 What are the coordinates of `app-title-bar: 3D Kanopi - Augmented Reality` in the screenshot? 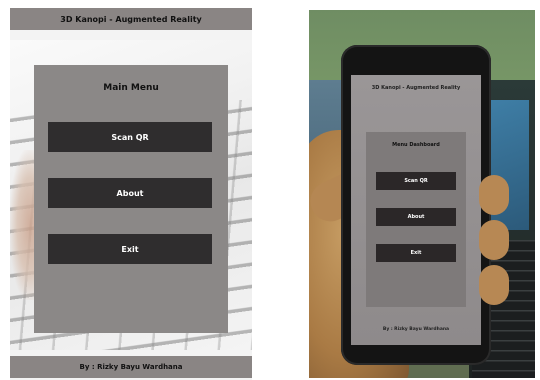 It's located at (131, 19).